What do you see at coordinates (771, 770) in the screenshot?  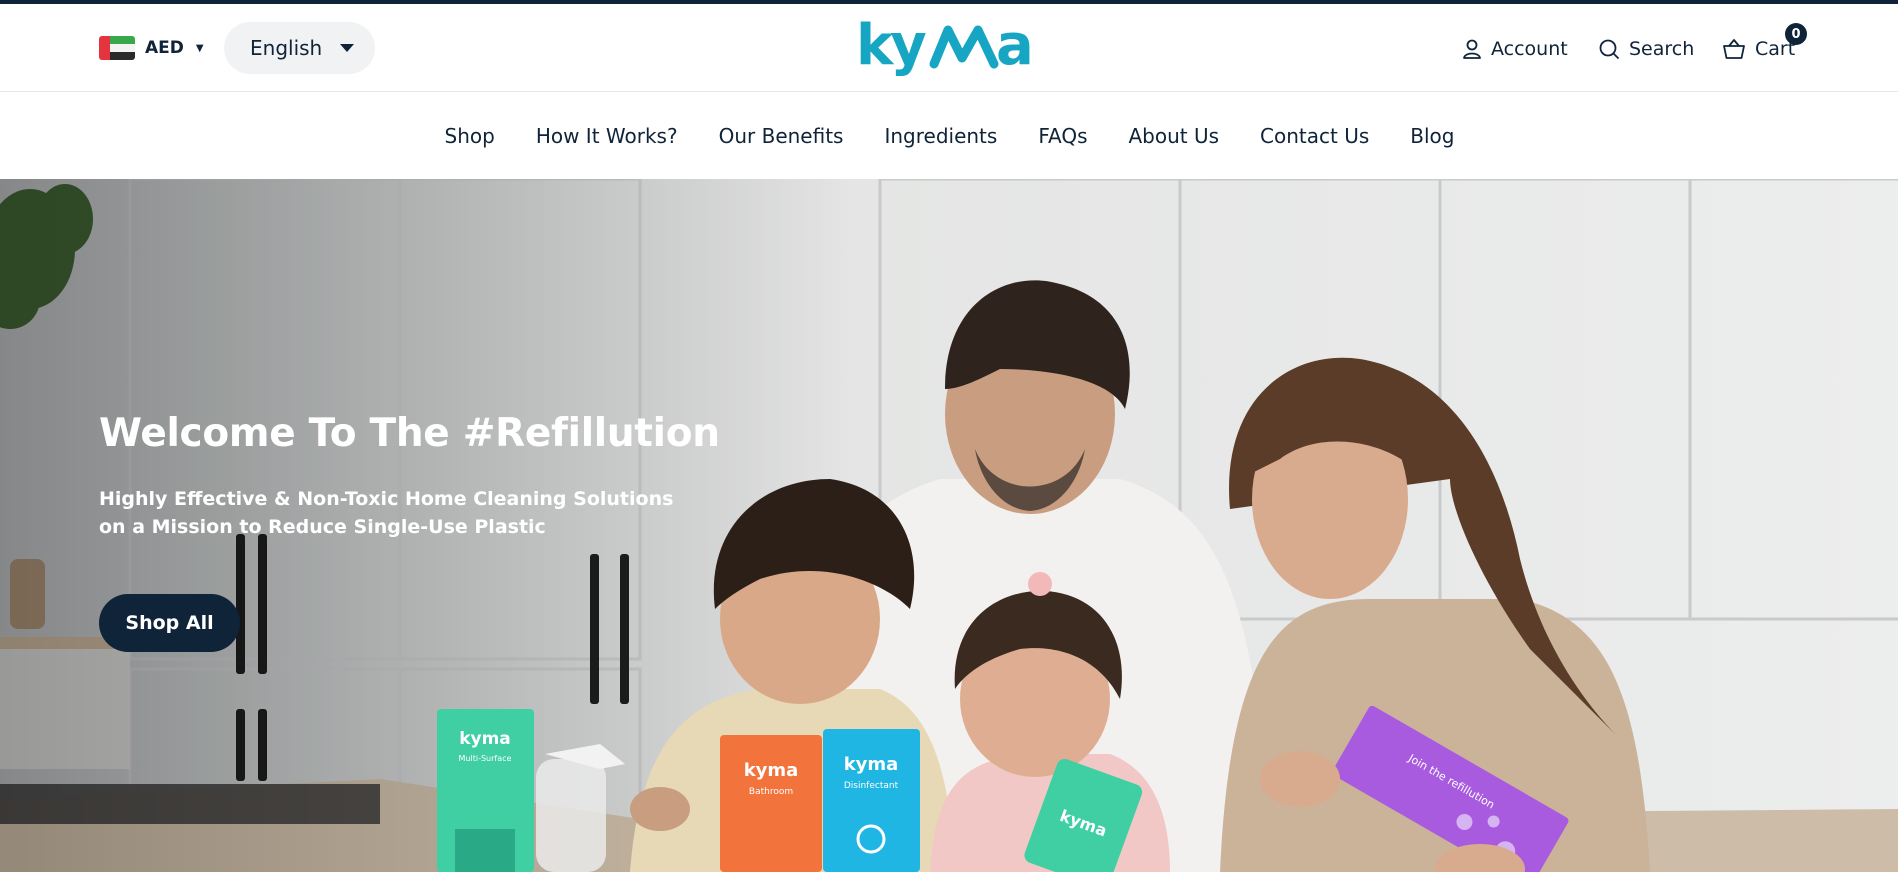 I see `bathroom-brand: kyma` at bounding box center [771, 770].